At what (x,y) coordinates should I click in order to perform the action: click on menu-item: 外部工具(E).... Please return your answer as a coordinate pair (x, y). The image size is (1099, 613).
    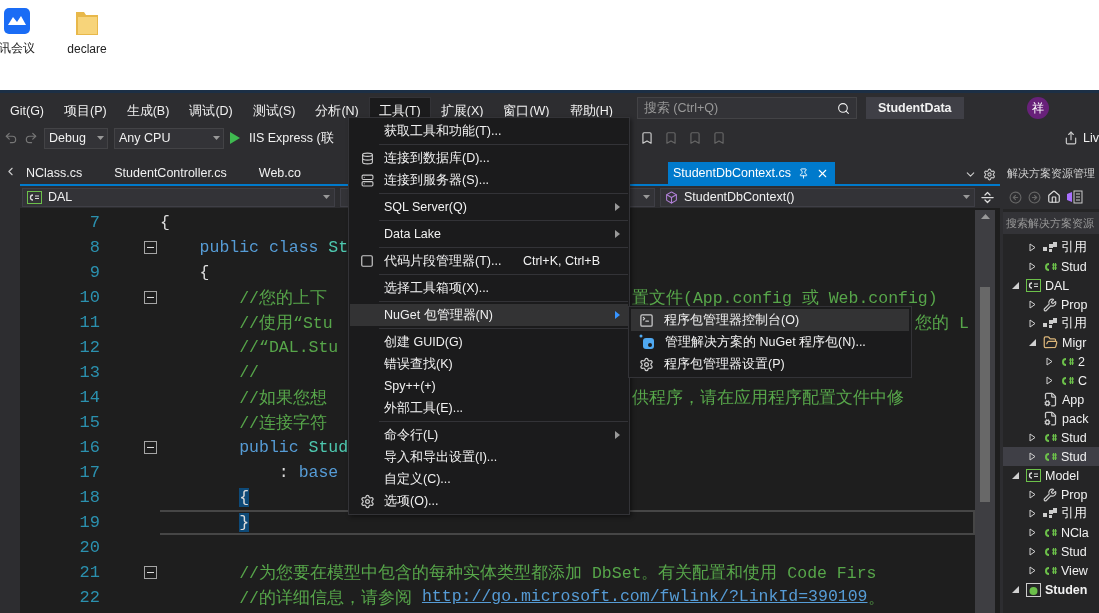
    Looking at the image, I should click on (489, 408).